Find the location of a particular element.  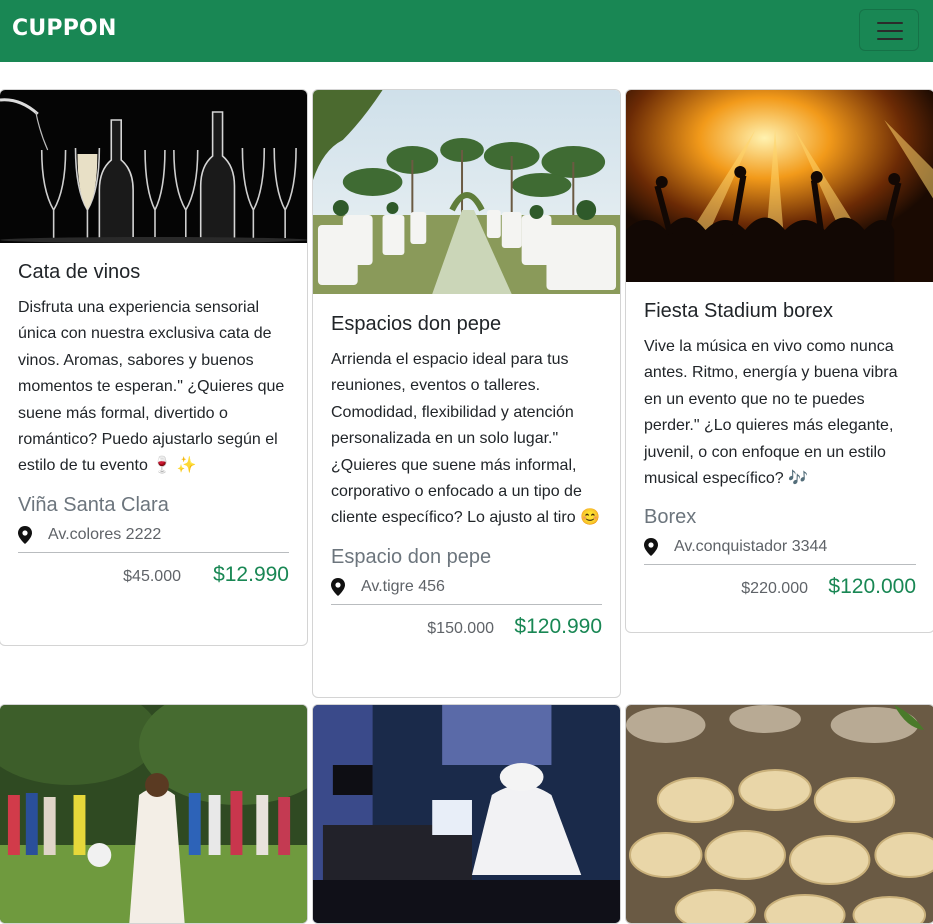

wedding-aisle-image is located at coordinates (466, 192).